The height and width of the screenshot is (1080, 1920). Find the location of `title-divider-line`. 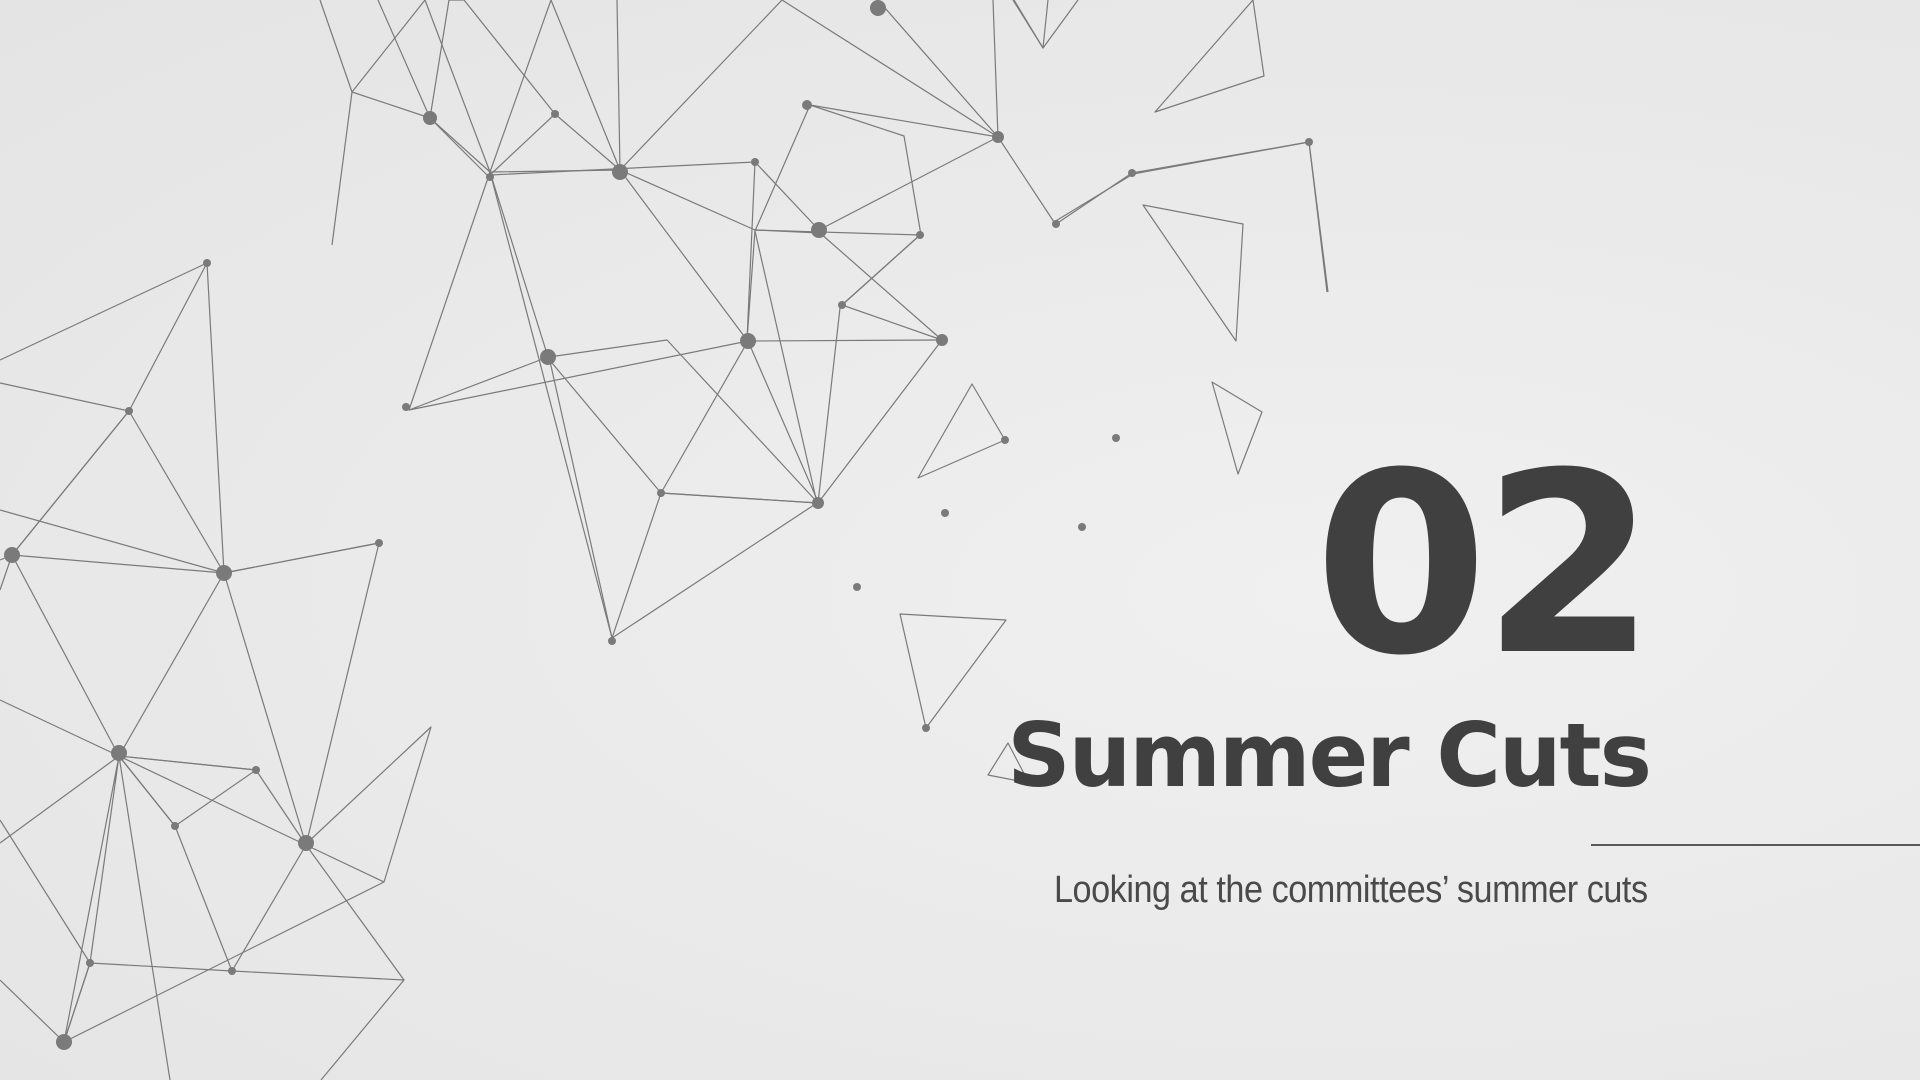

title-divider-line is located at coordinates (1755, 845).